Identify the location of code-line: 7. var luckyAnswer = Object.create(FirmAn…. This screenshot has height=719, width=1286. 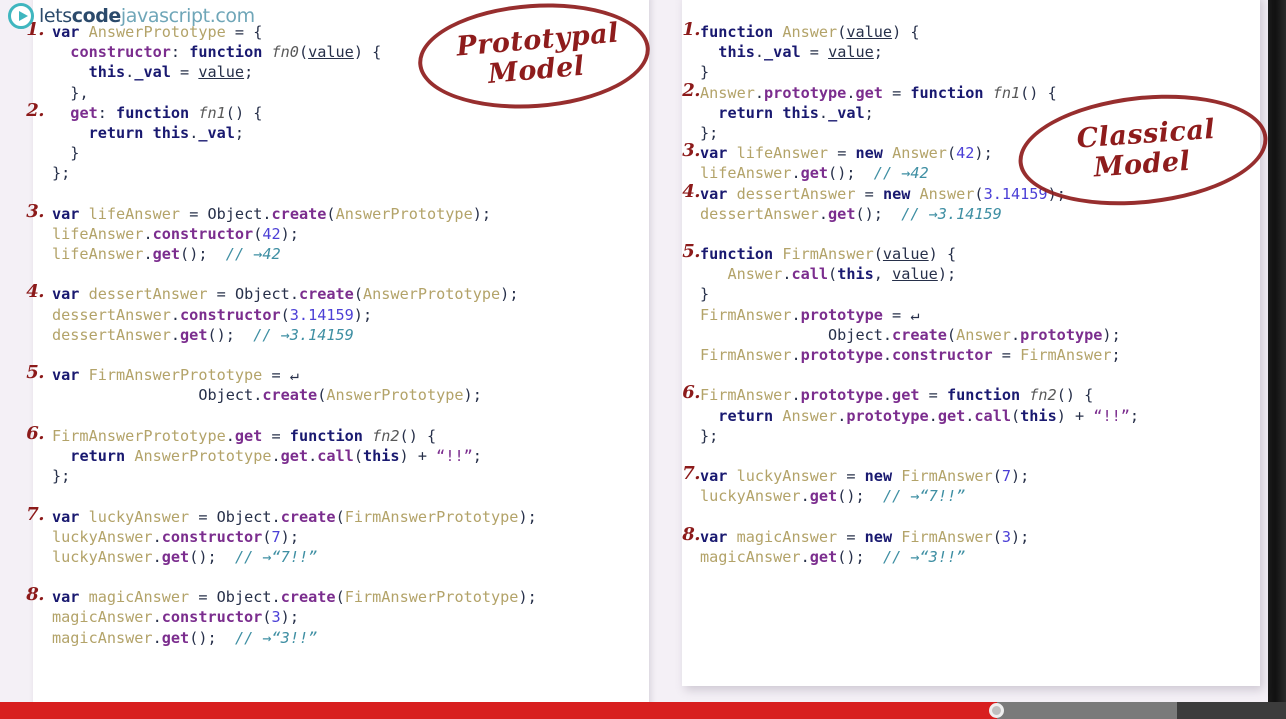
(281, 515).